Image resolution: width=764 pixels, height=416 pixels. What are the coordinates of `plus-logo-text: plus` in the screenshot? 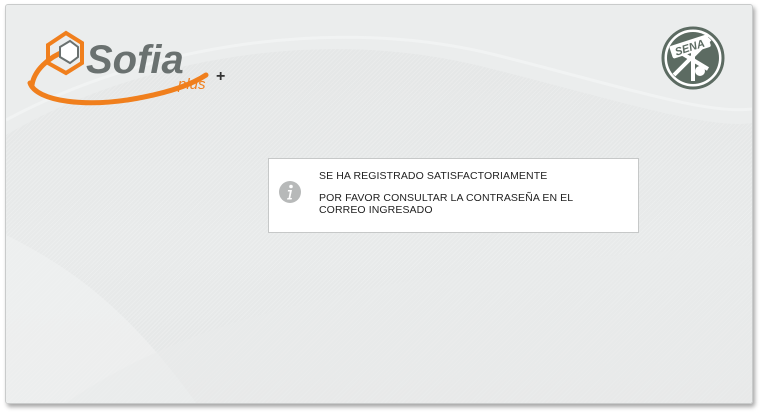 It's located at (191, 84).